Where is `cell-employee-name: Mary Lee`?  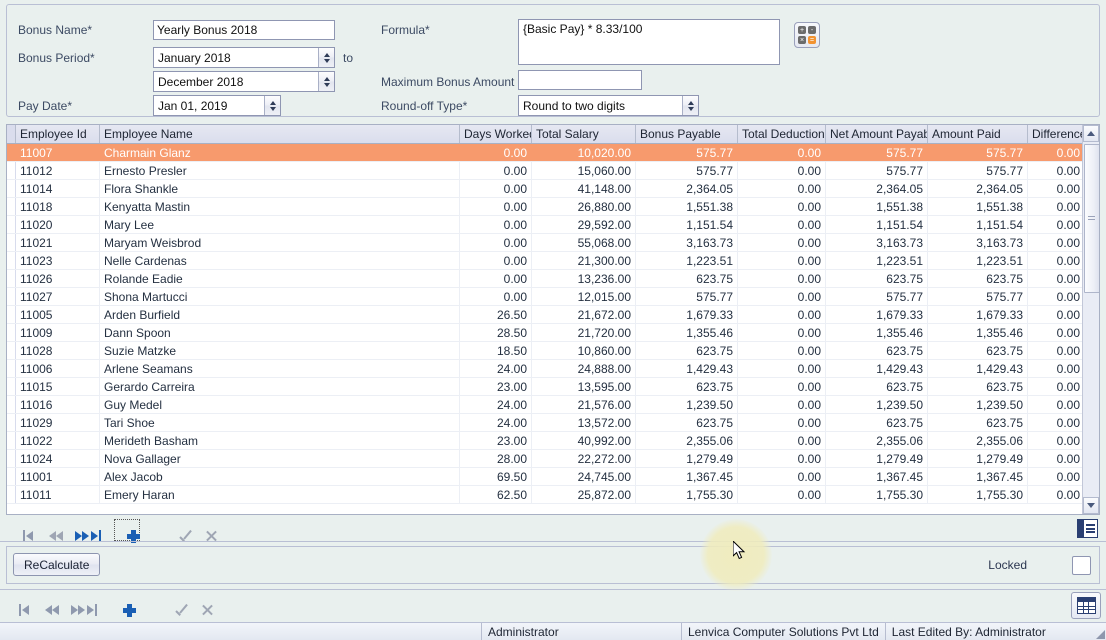
cell-employee-name: Mary Lee is located at coordinates (280, 224).